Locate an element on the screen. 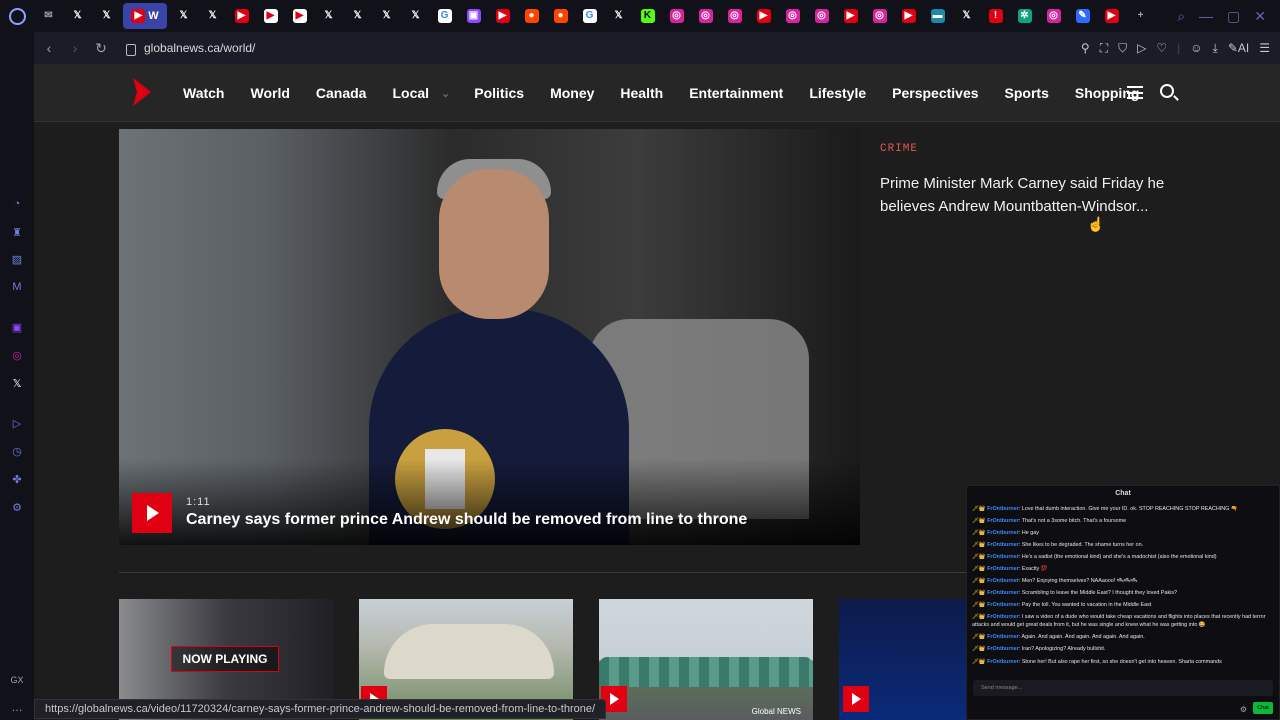 The width and height of the screenshot is (1280, 720). send-icon: ▷ is located at coordinates (1141, 48).